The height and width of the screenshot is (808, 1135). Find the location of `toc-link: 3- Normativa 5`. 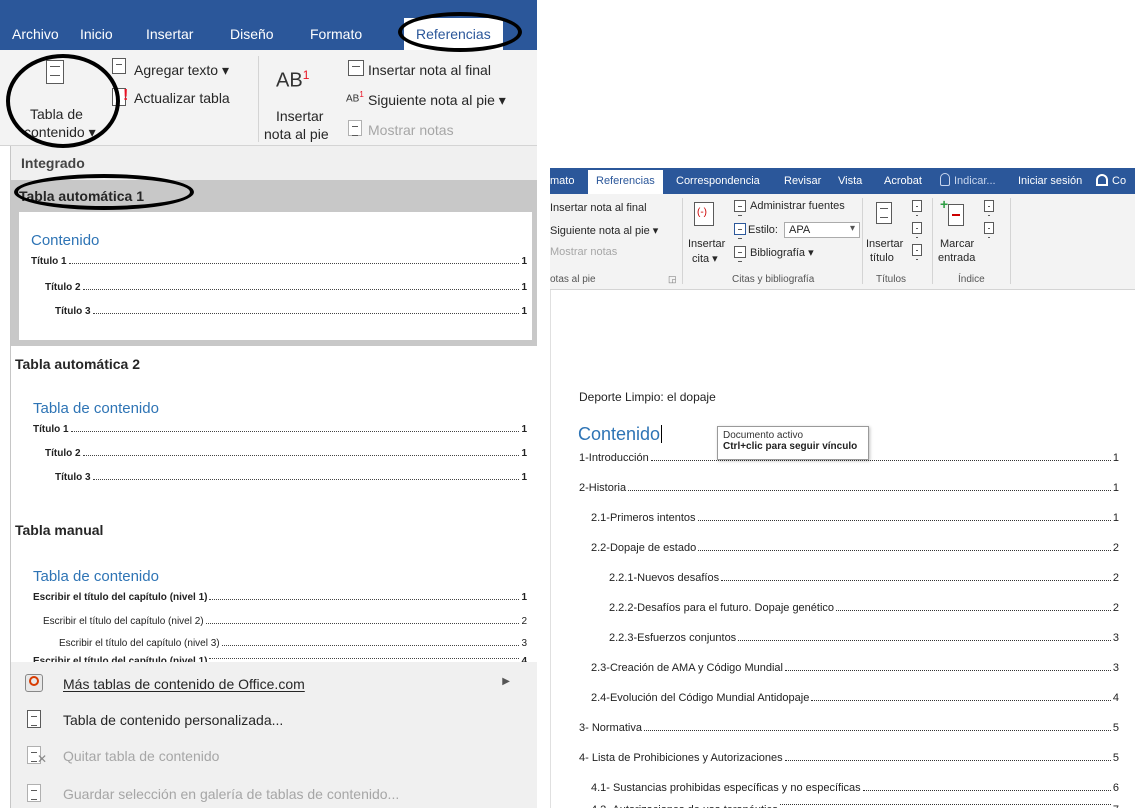

toc-link: 3- Normativa 5 is located at coordinates (849, 728).